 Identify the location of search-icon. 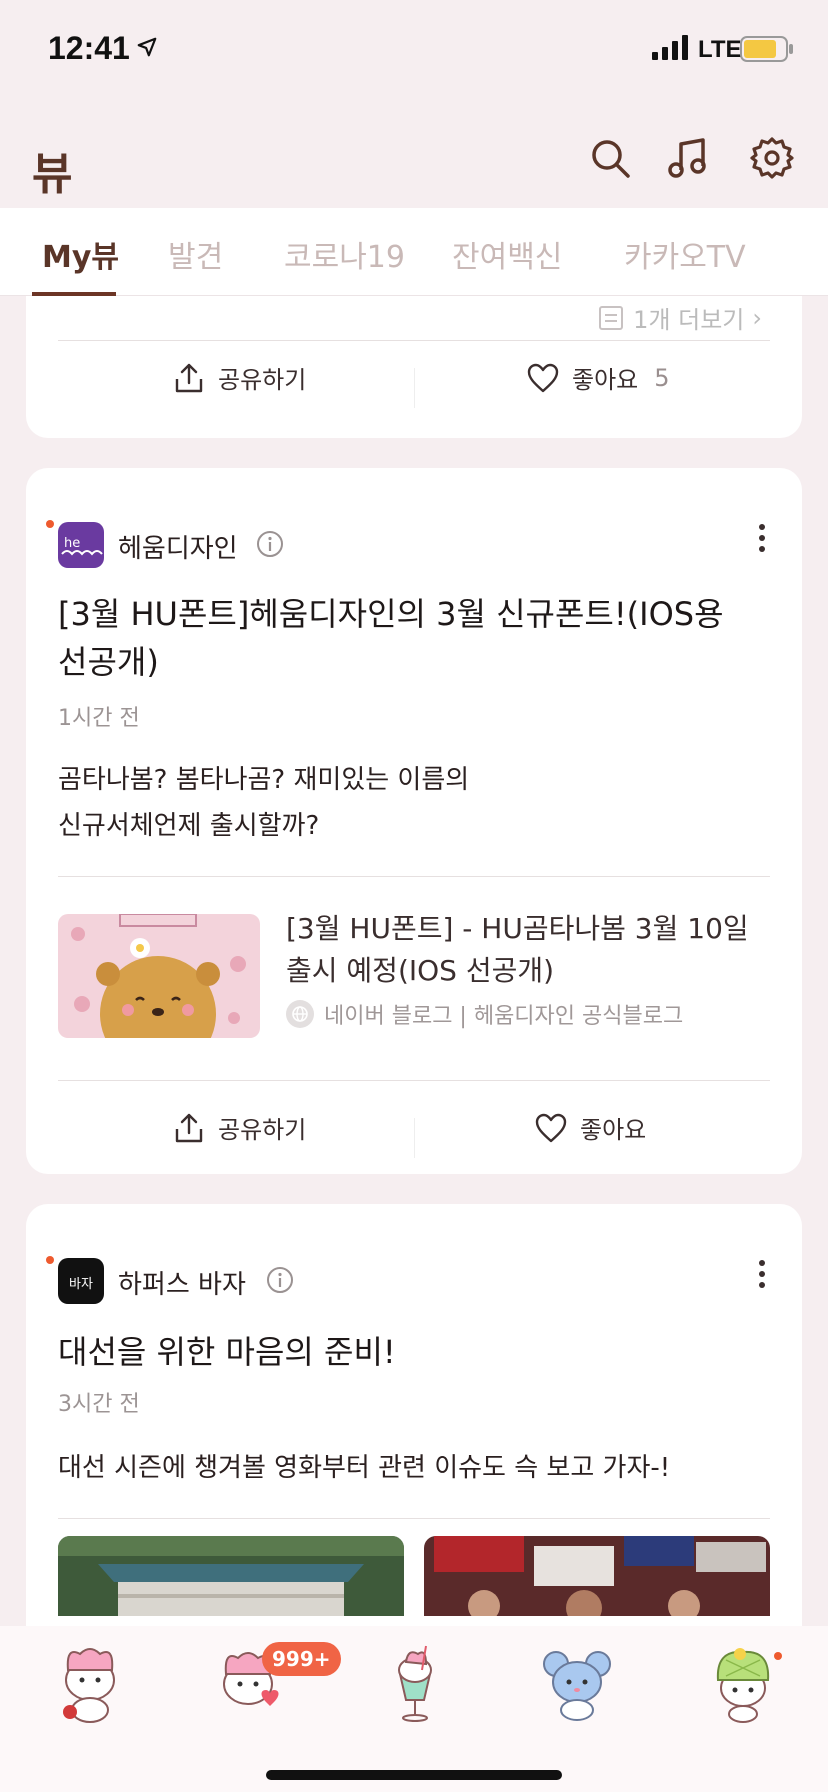
(610, 158).